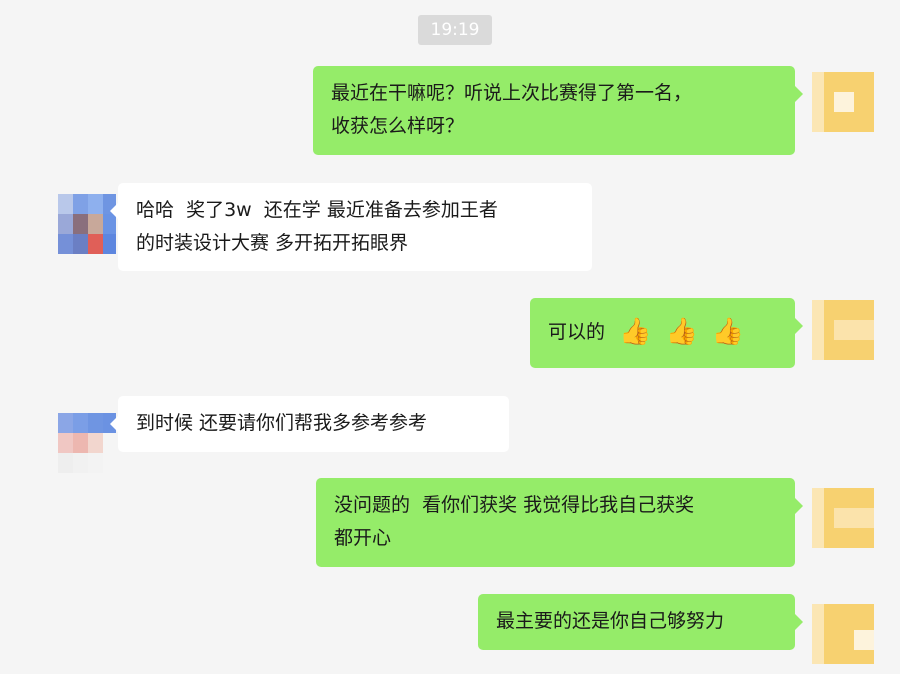 Image resolution: width=900 pixels, height=674 pixels. I want to click on message-text: 可以的, so click(577, 332).